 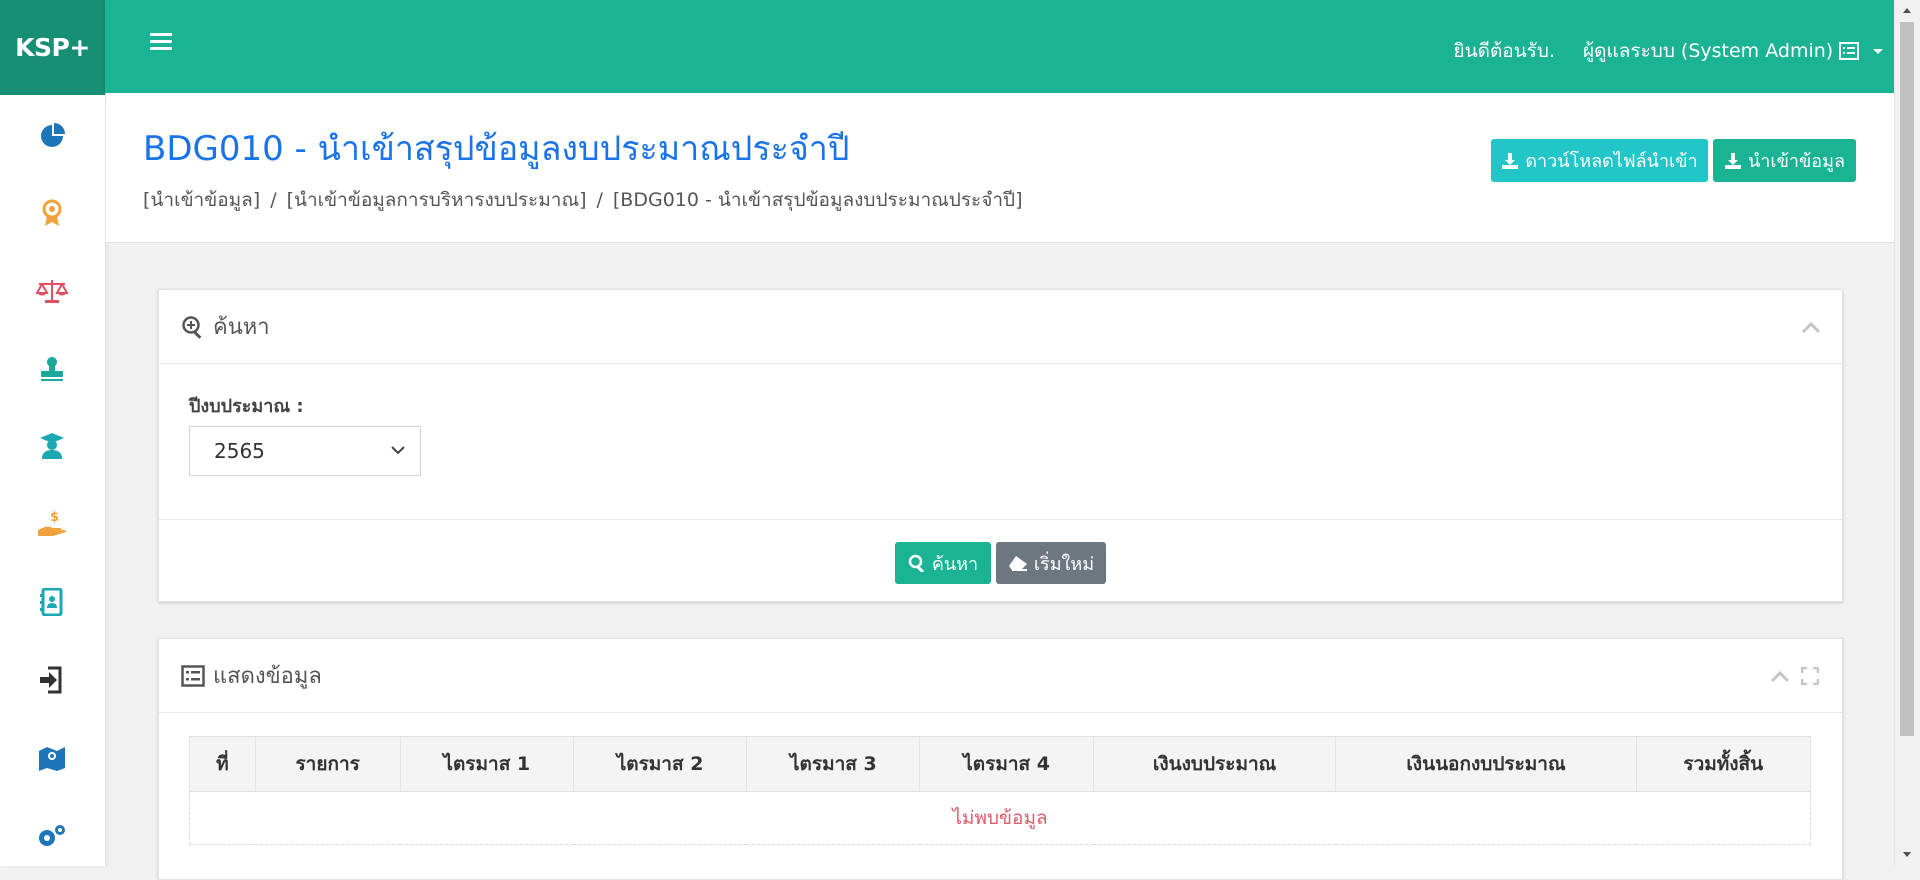 I want to click on scrollbar-thumb, so click(x=1907, y=379).